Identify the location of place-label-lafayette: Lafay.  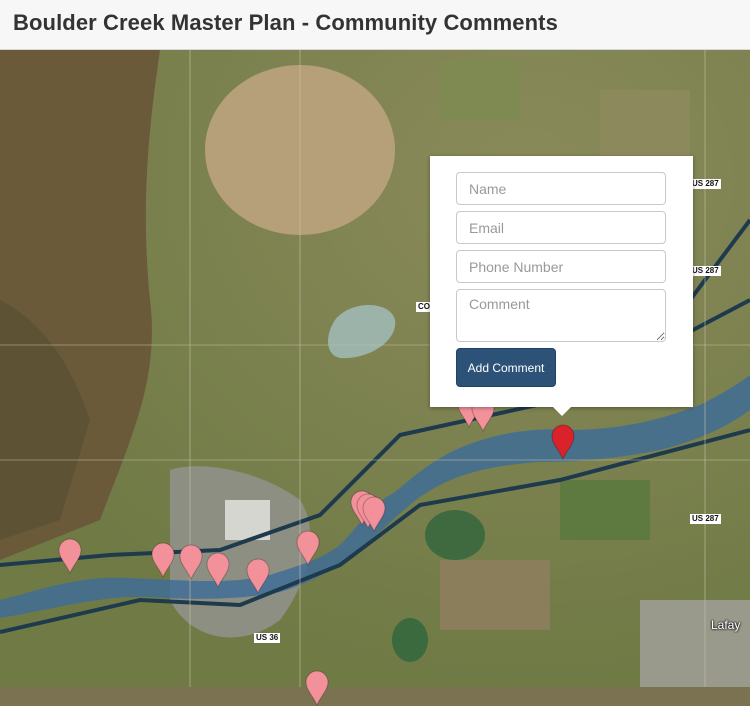
(726, 625).